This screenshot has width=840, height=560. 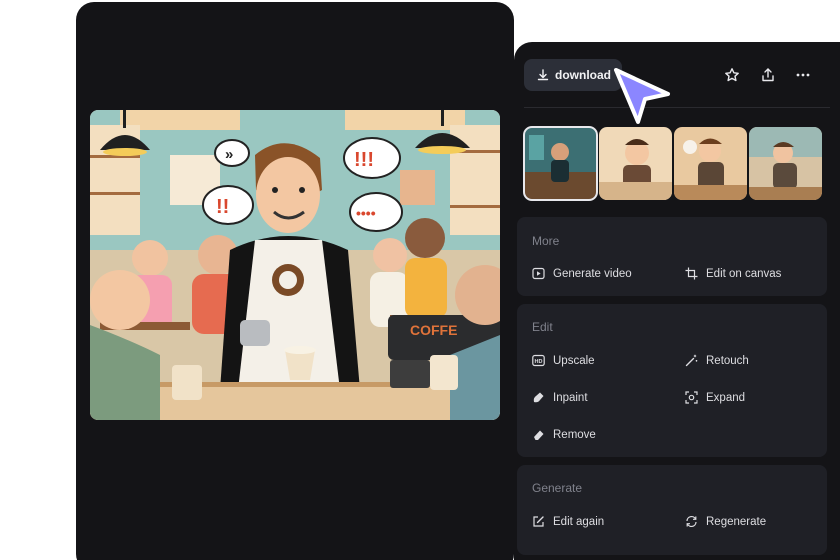 I want to click on expand-label: Expand, so click(x=726, y=397).